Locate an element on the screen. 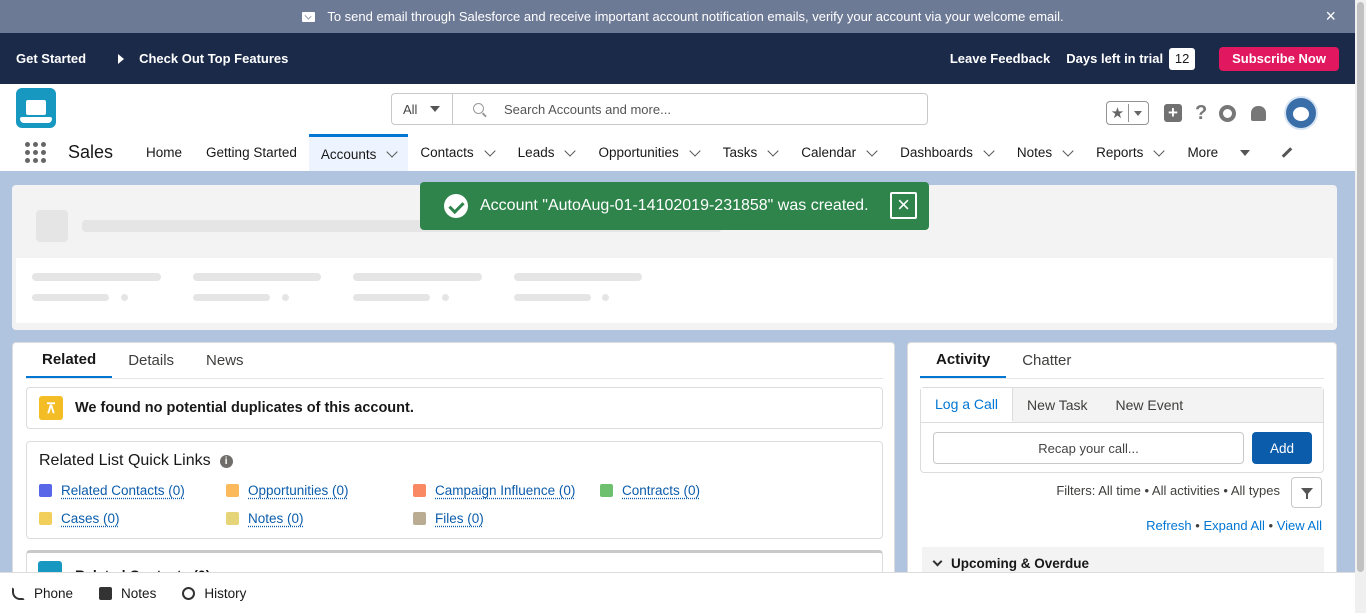  global-search: All is located at coordinates (659, 109).